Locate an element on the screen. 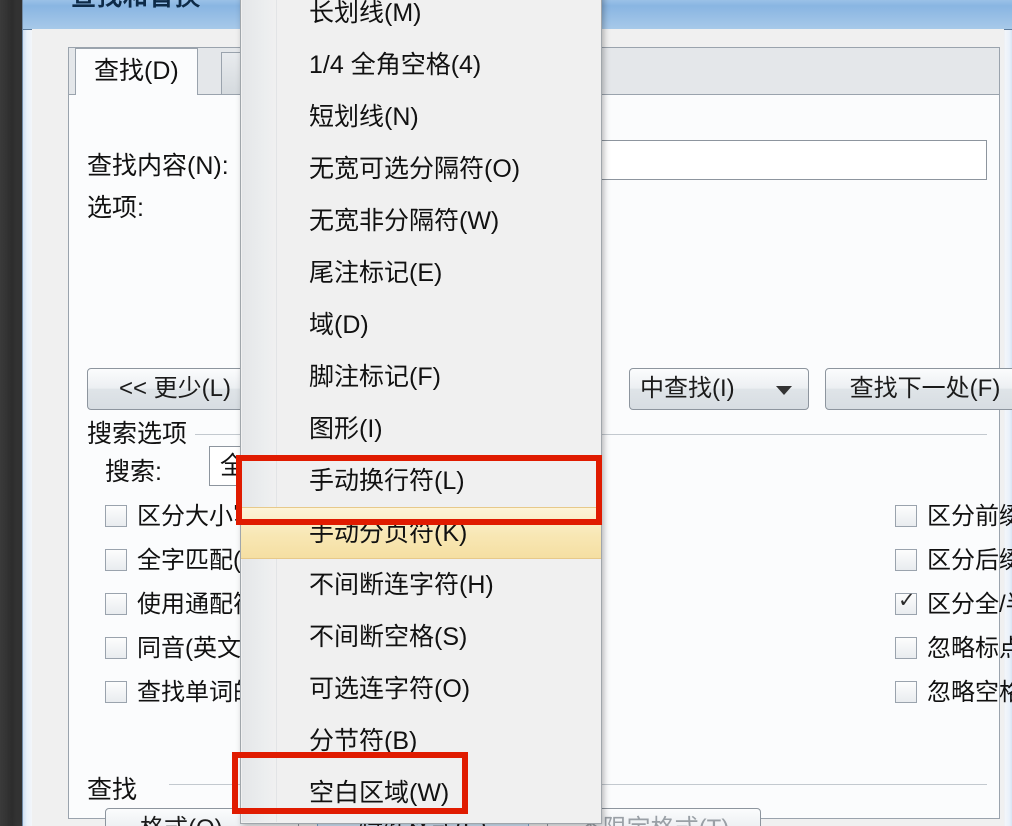 This screenshot has height=826, width=1012. menu-item-section-break: 分节符(B) is located at coordinates (421, 741).